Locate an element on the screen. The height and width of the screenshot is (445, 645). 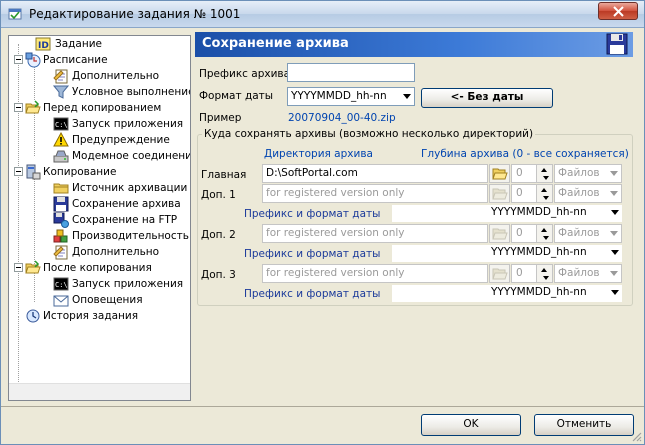
depth-unit-select-extra2: Файлов is located at coordinates (588, 233).